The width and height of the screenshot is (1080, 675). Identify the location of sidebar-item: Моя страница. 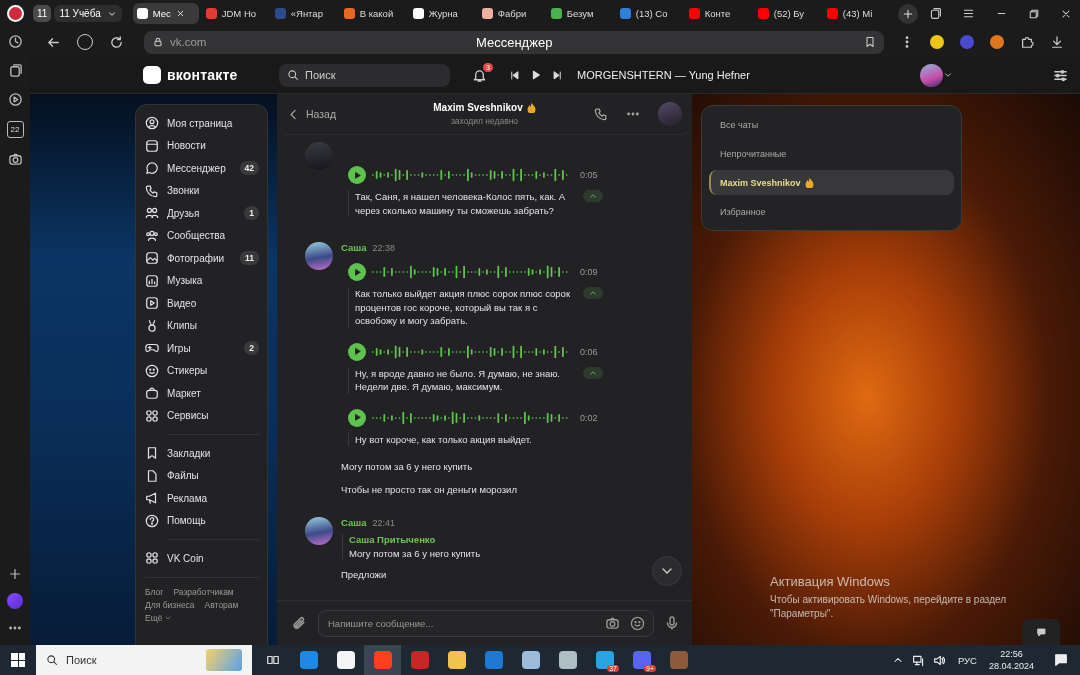
(202, 123).